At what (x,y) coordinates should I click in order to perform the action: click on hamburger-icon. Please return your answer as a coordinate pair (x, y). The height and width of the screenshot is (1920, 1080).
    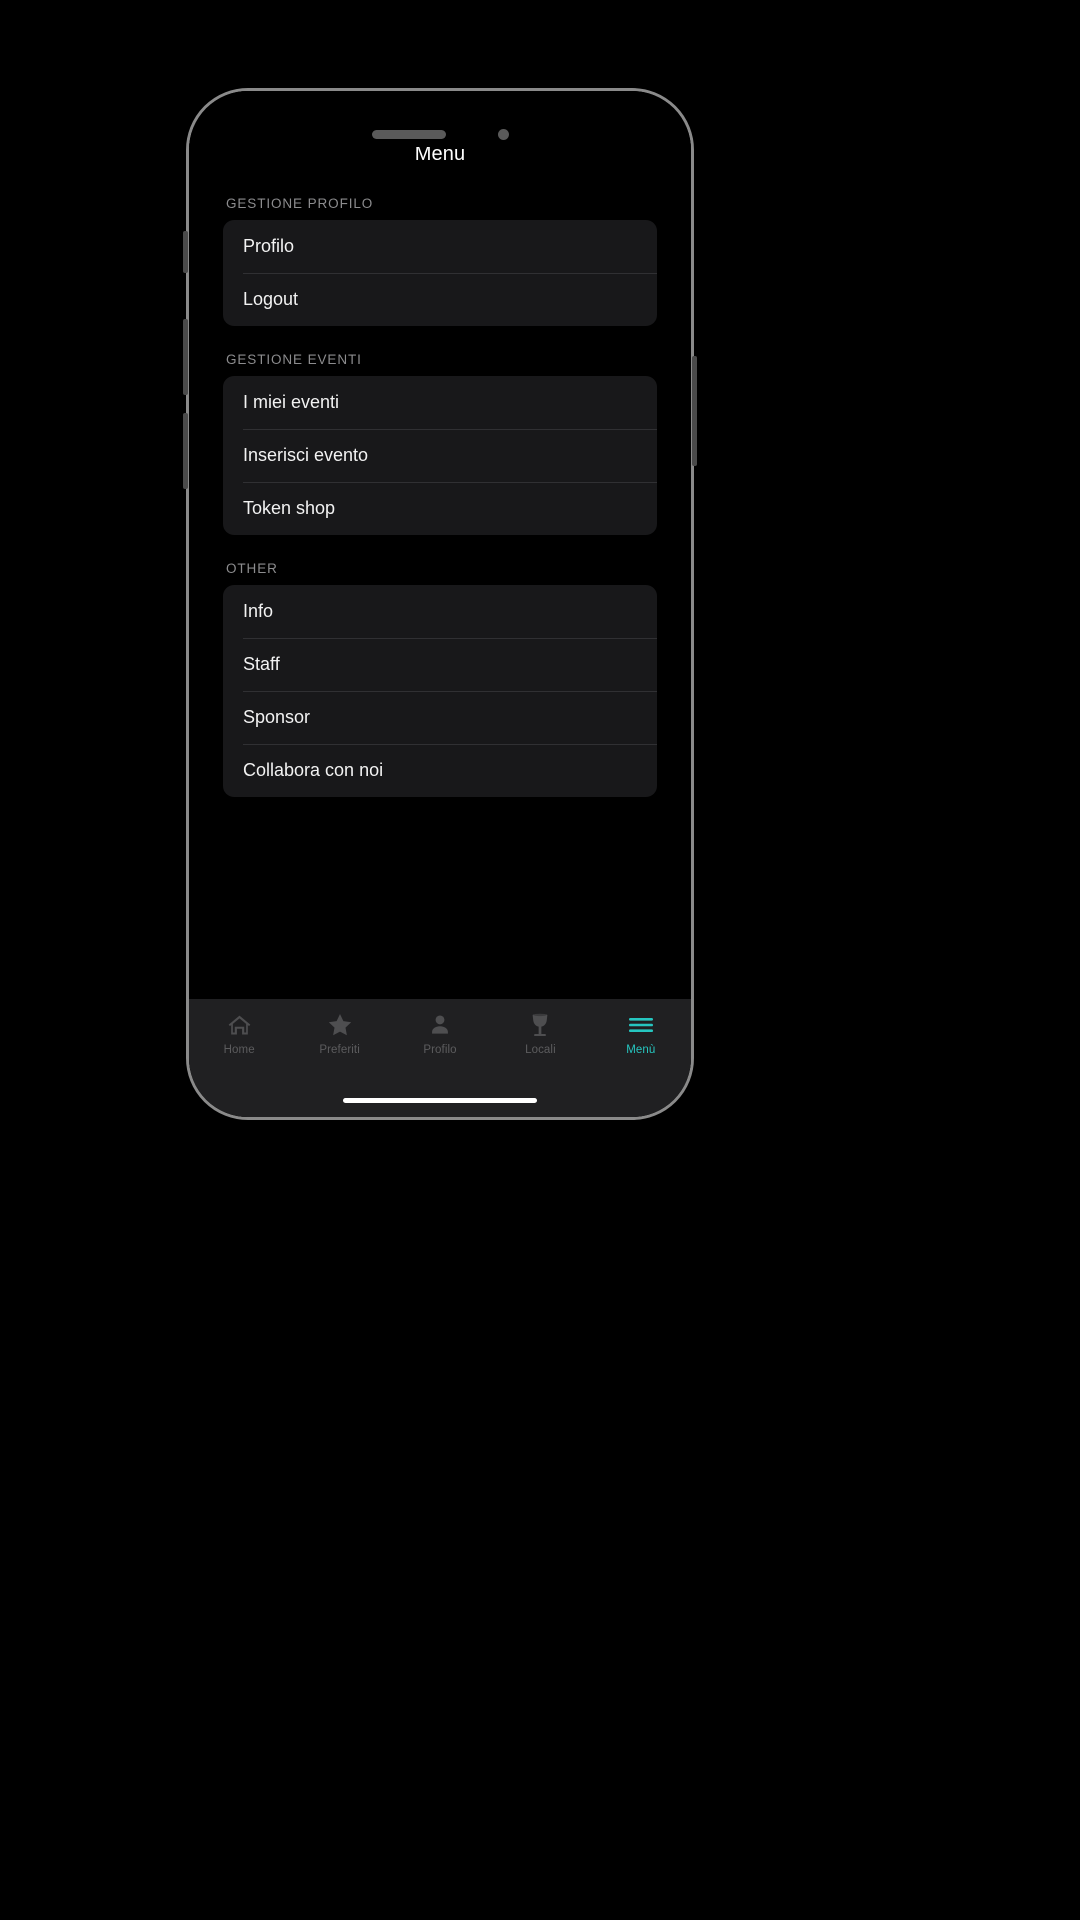
    Looking at the image, I should click on (641, 1025).